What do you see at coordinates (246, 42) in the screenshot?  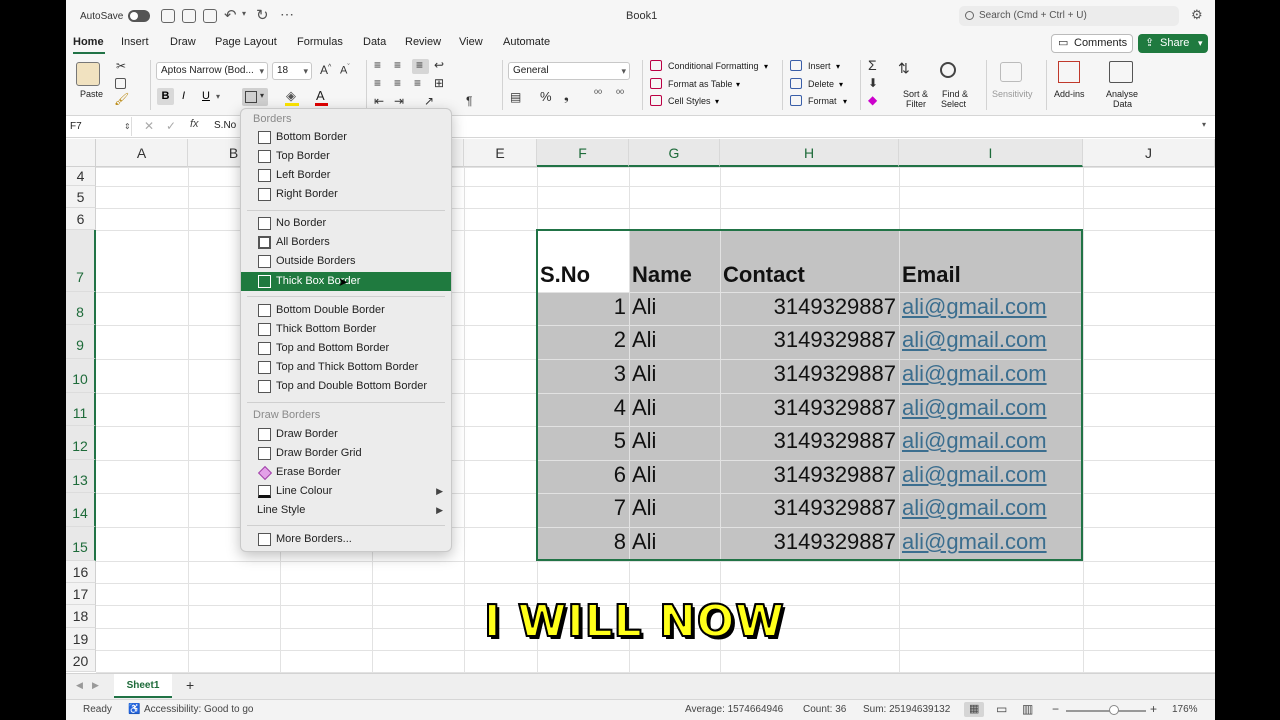 I see `tab-page-layout: Page Layout` at bounding box center [246, 42].